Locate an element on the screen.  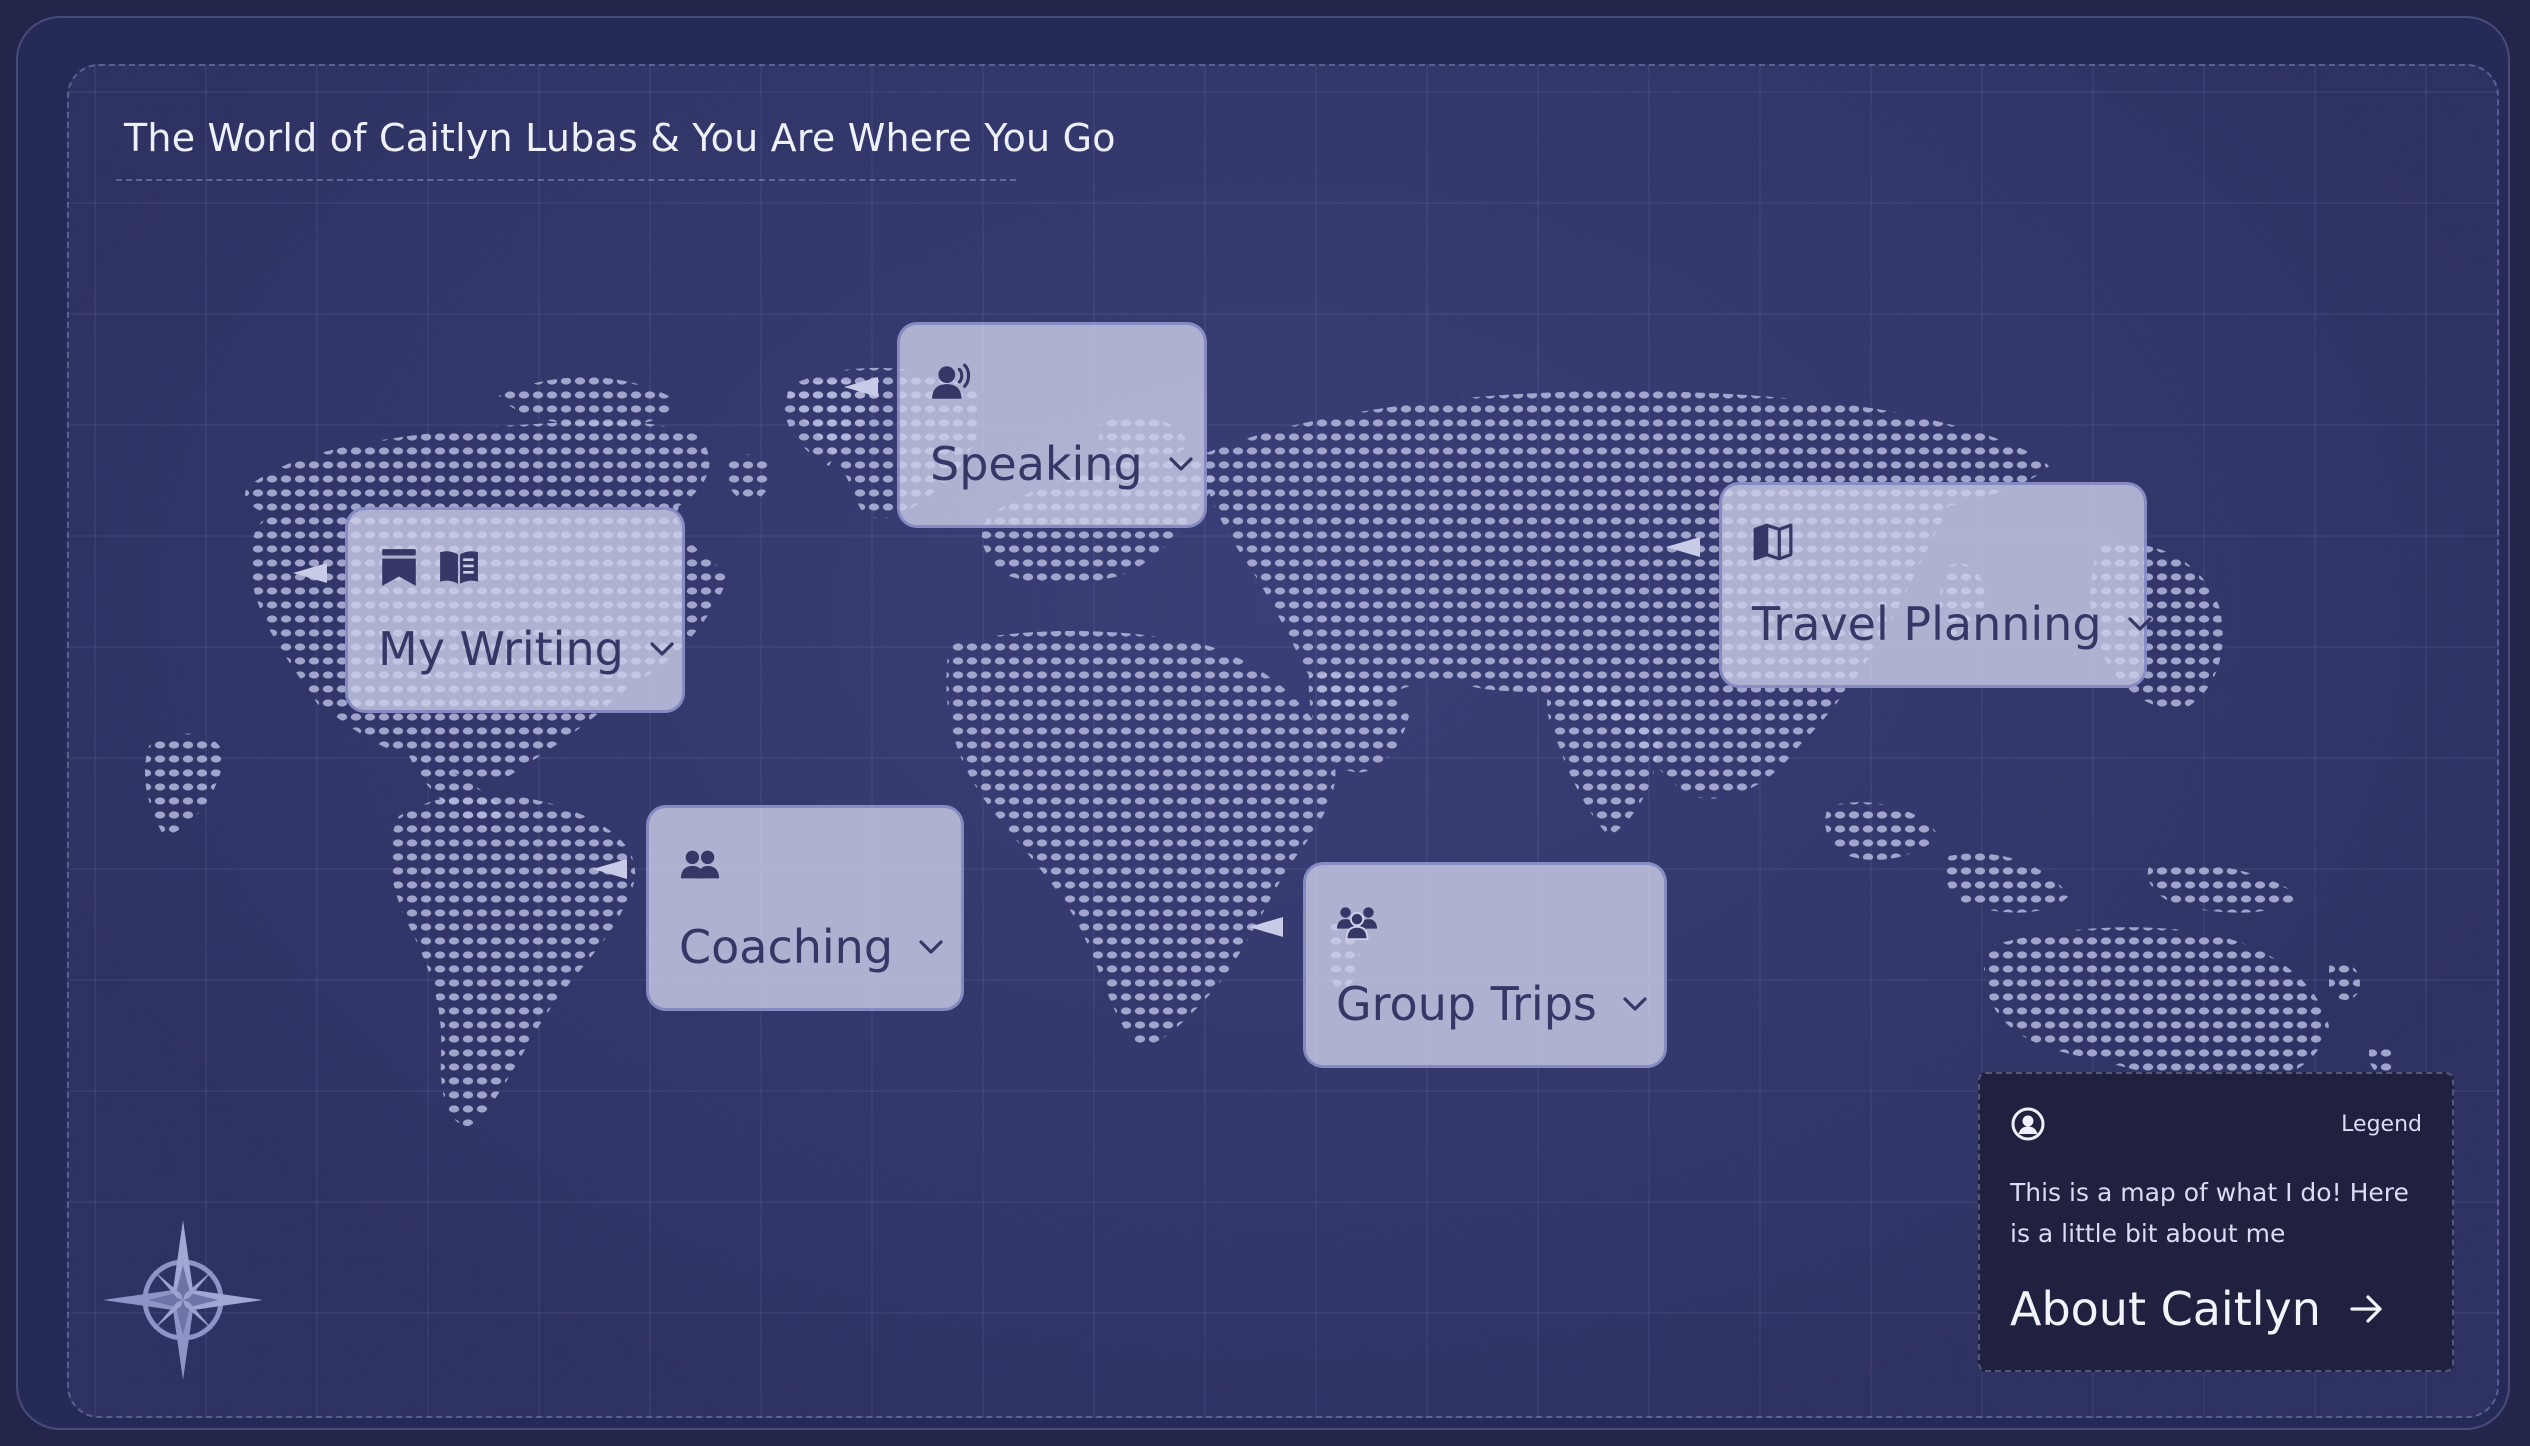
arrow-right-icon is located at coordinates (2366, 1309).